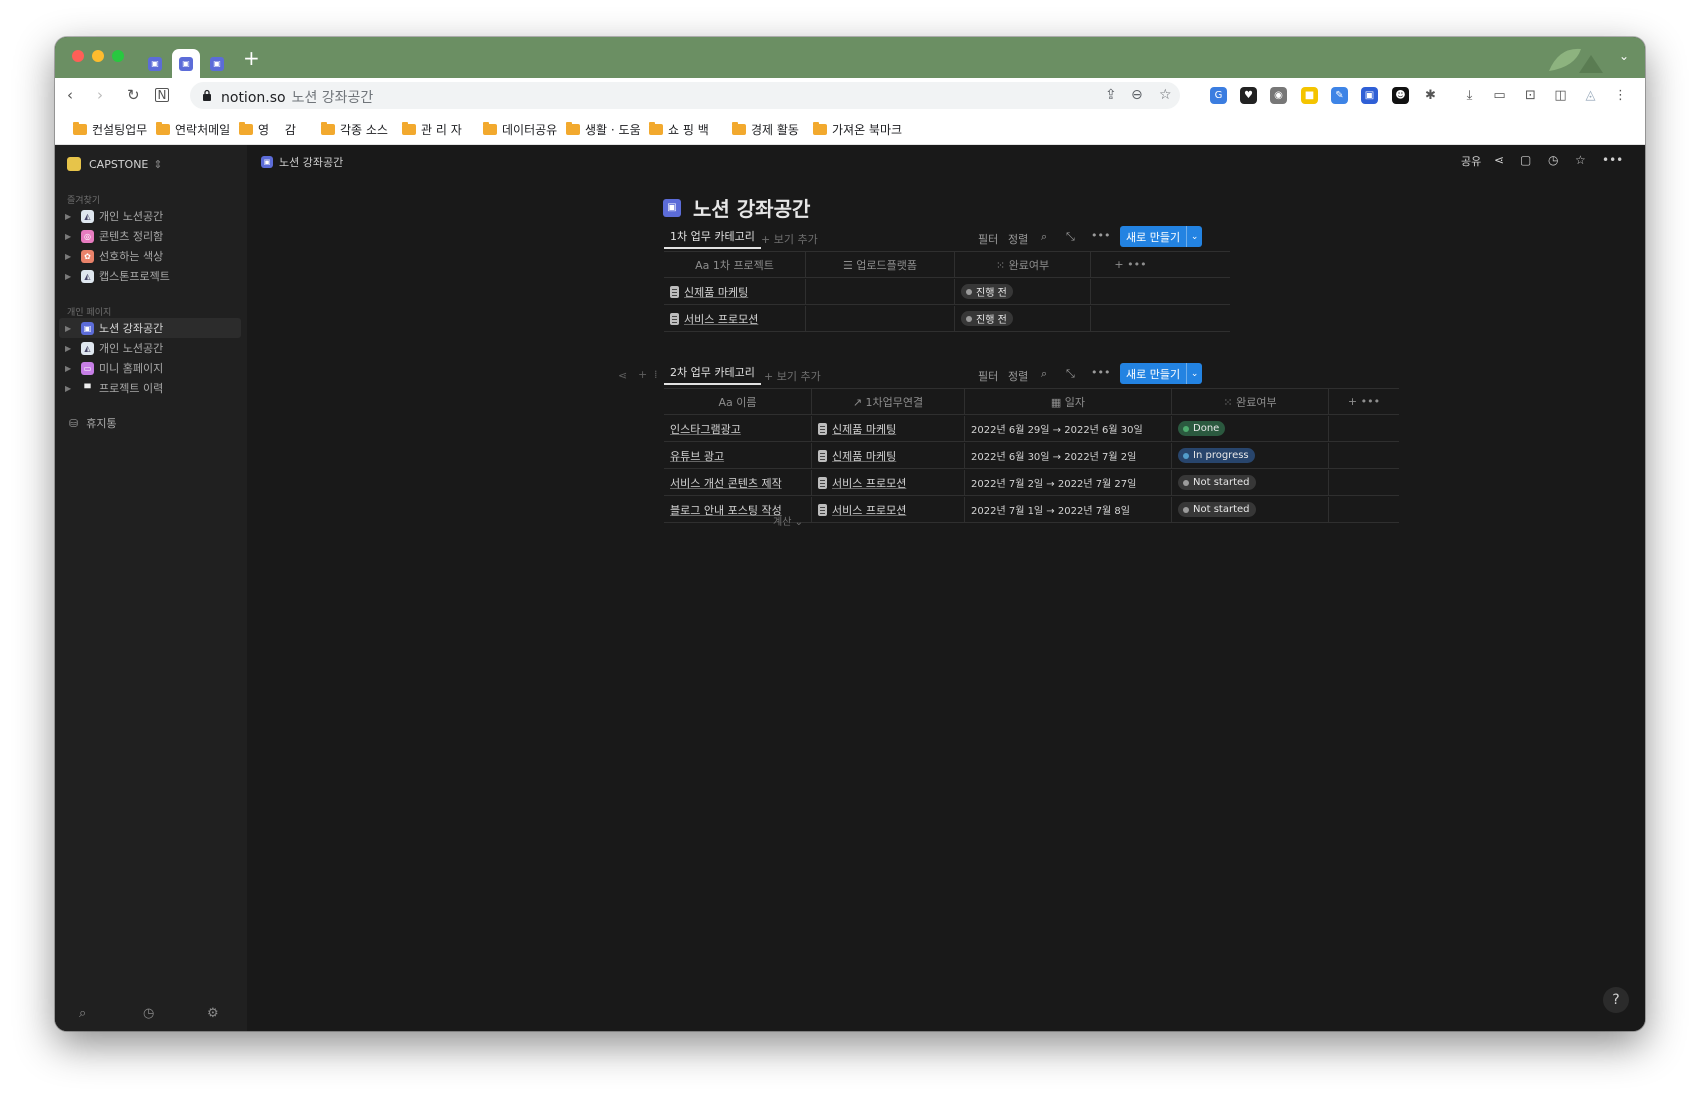 This screenshot has width=1701, height=1104. I want to click on link-icon: ⋖, so click(622, 375).